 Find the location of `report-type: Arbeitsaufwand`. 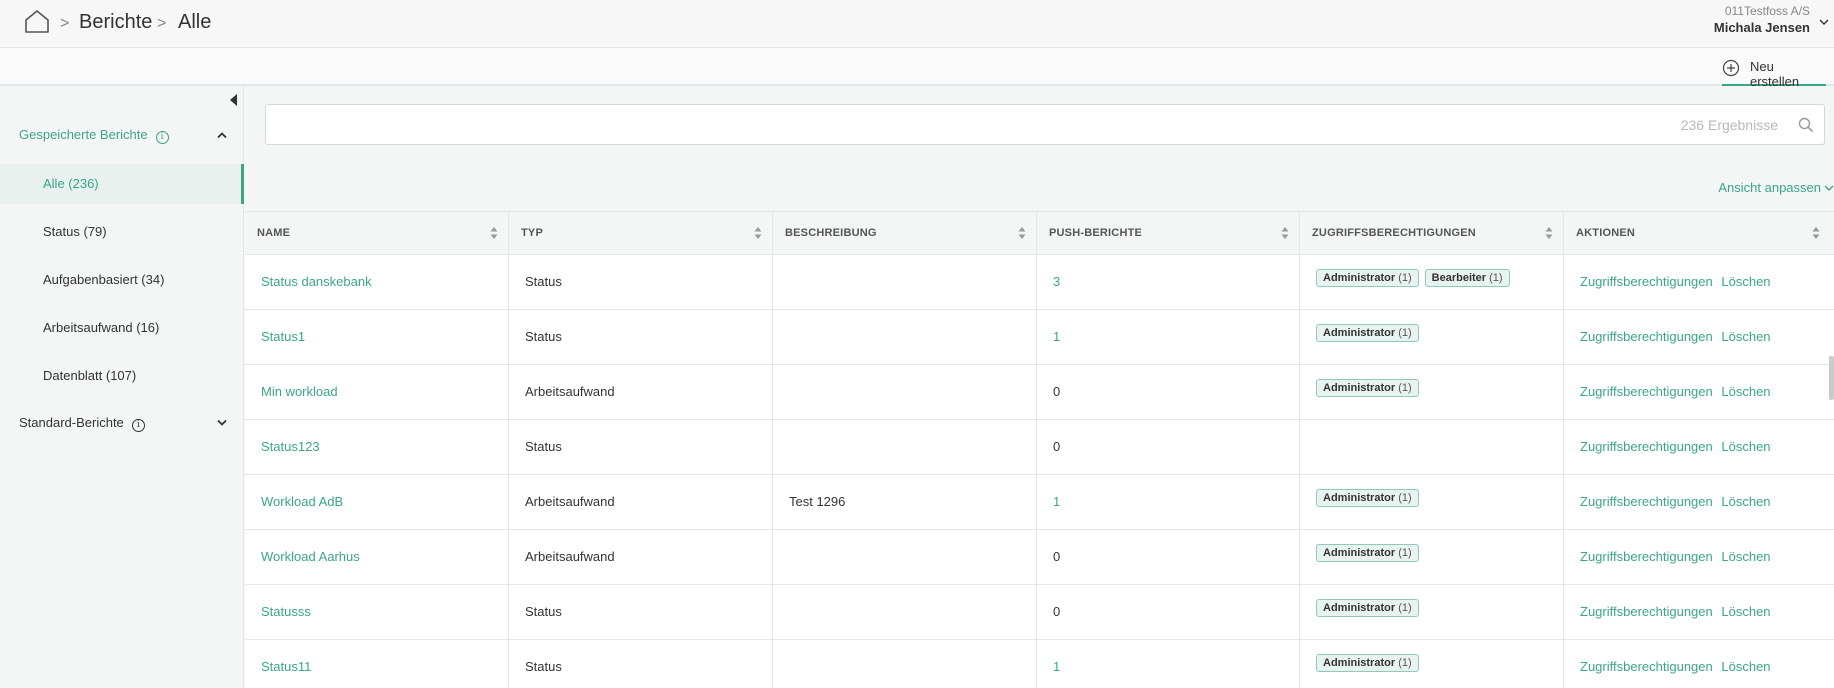

report-type: Arbeitsaufwand is located at coordinates (570, 501).